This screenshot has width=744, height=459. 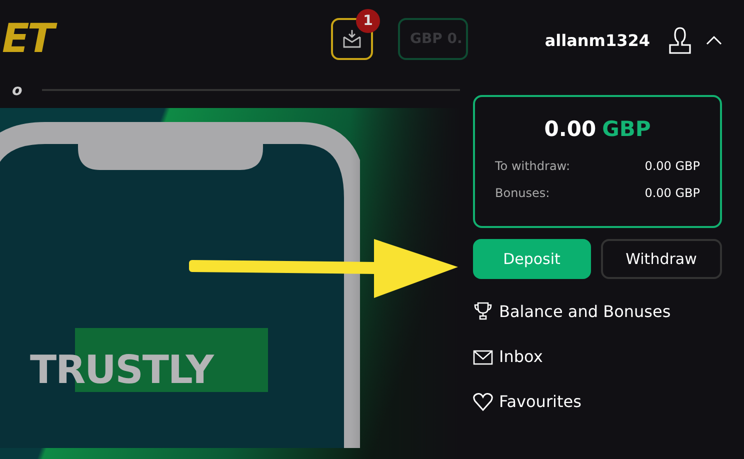 I want to click on inbox-icon, so click(x=352, y=39).